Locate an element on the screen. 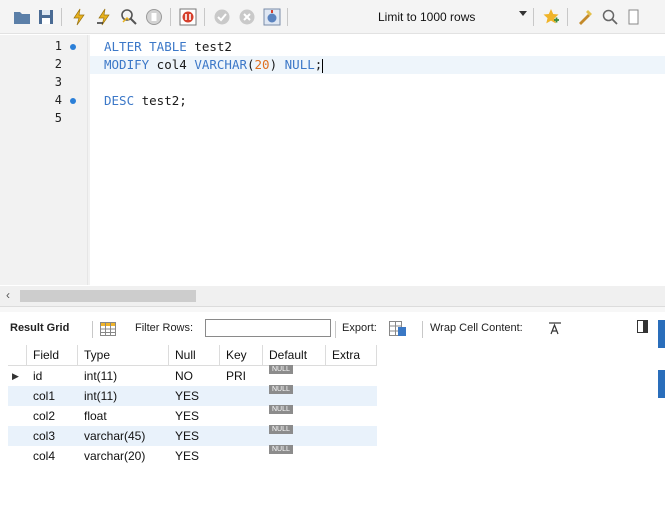 The width and height of the screenshot is (665, 514). code-line-4: DESC test2; is located at coordinates (145, 100).